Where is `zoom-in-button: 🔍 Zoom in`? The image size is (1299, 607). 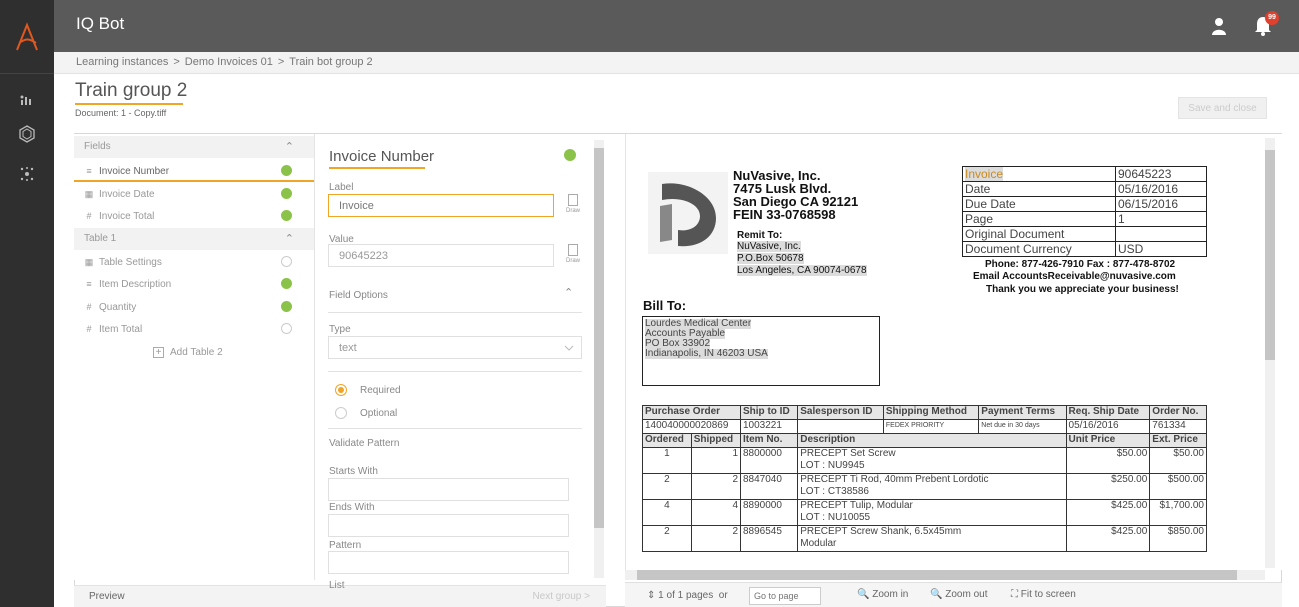
zoom-in-button: 🔍 Zoom in is located at coordinates (882, 594).